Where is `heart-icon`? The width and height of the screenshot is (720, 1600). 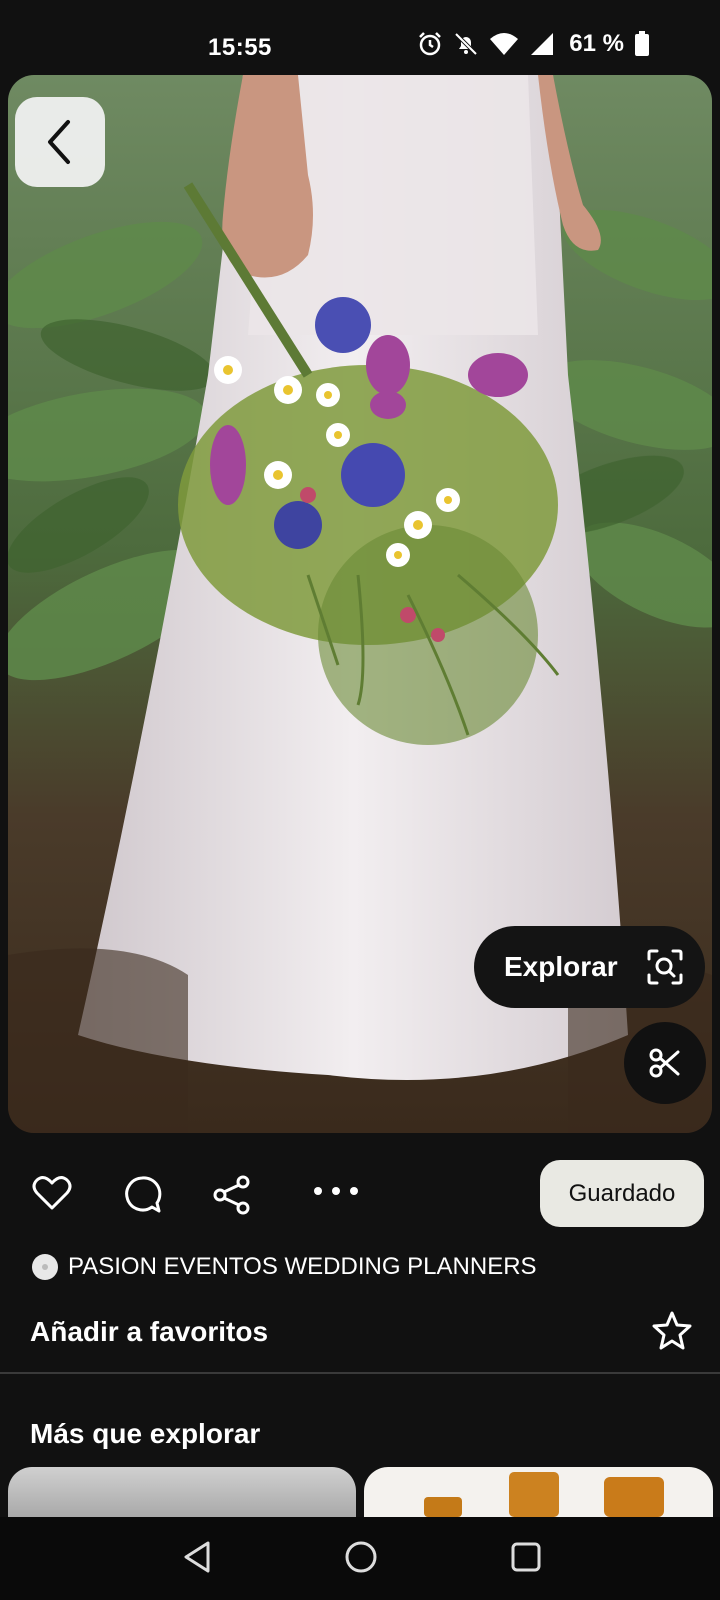 heart-icon is located at coordinates (52, 1193).